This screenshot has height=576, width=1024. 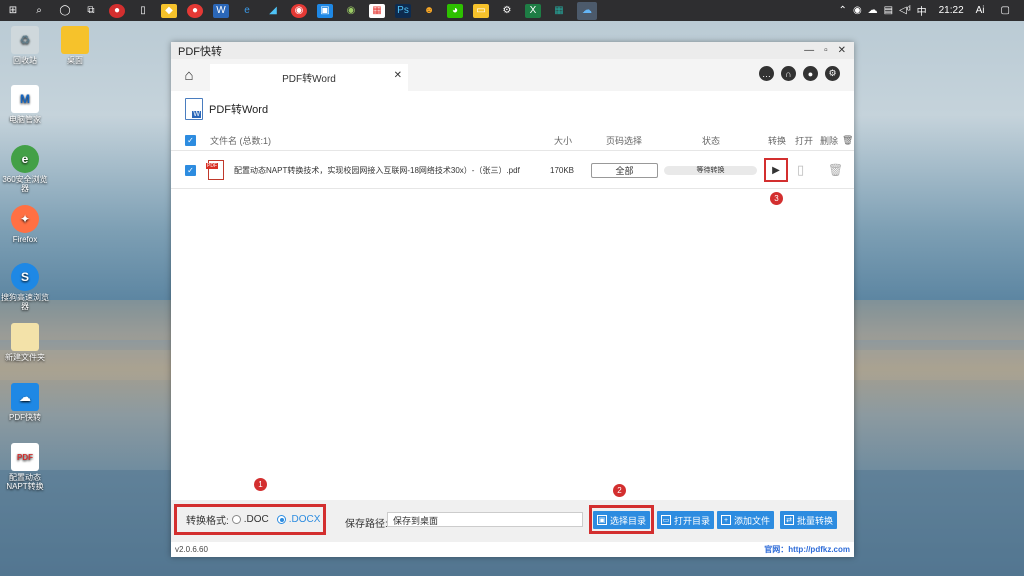 I want to click on file-checkbox: ✓, so click(x=190, y=170).